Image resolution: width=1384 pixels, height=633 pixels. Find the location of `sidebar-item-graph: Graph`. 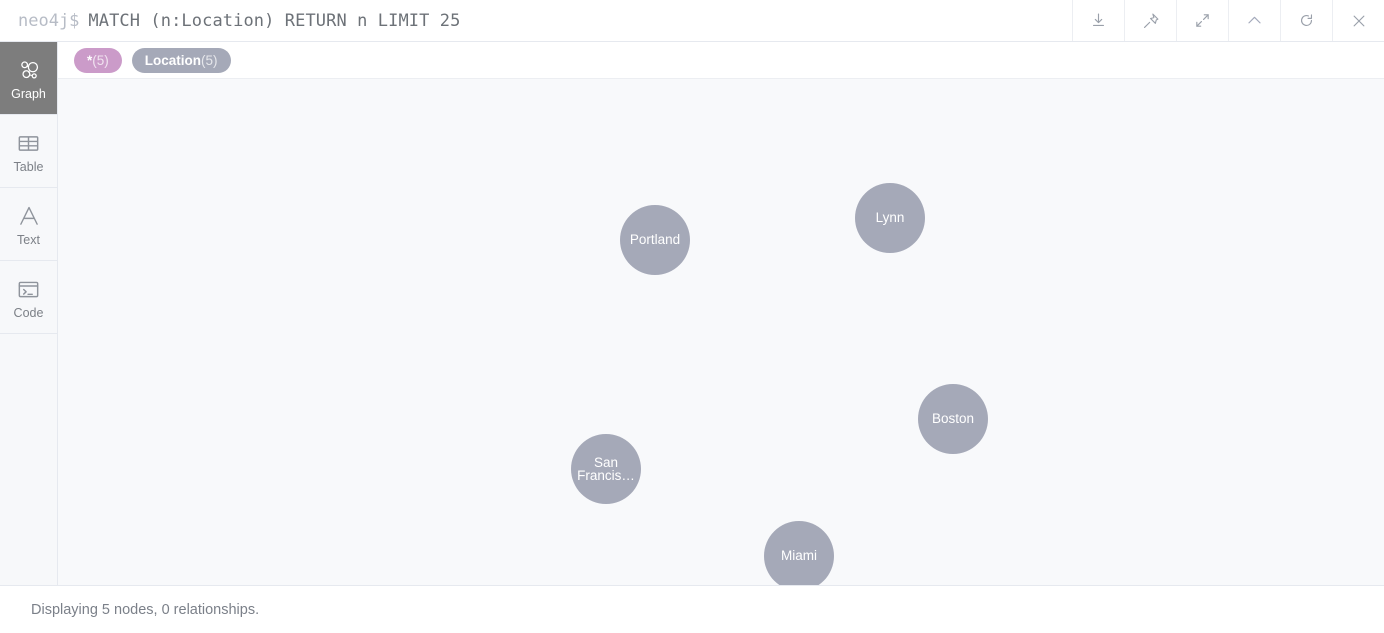

sidebar-item-graph: Graph is located at coordinates (28, 78).